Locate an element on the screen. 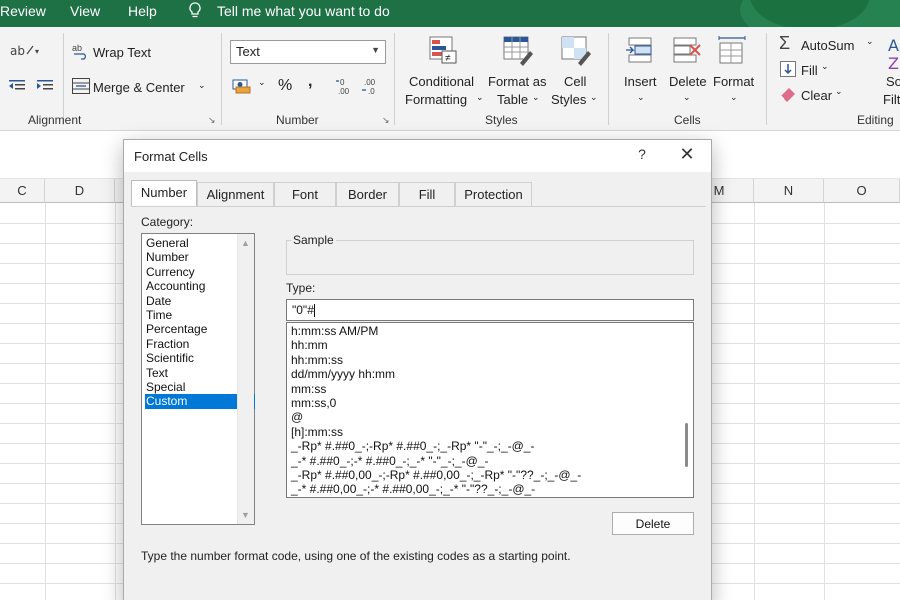 This screenshot has width=900, height=600. type-label: Type: is located at coordinates (301, 288).